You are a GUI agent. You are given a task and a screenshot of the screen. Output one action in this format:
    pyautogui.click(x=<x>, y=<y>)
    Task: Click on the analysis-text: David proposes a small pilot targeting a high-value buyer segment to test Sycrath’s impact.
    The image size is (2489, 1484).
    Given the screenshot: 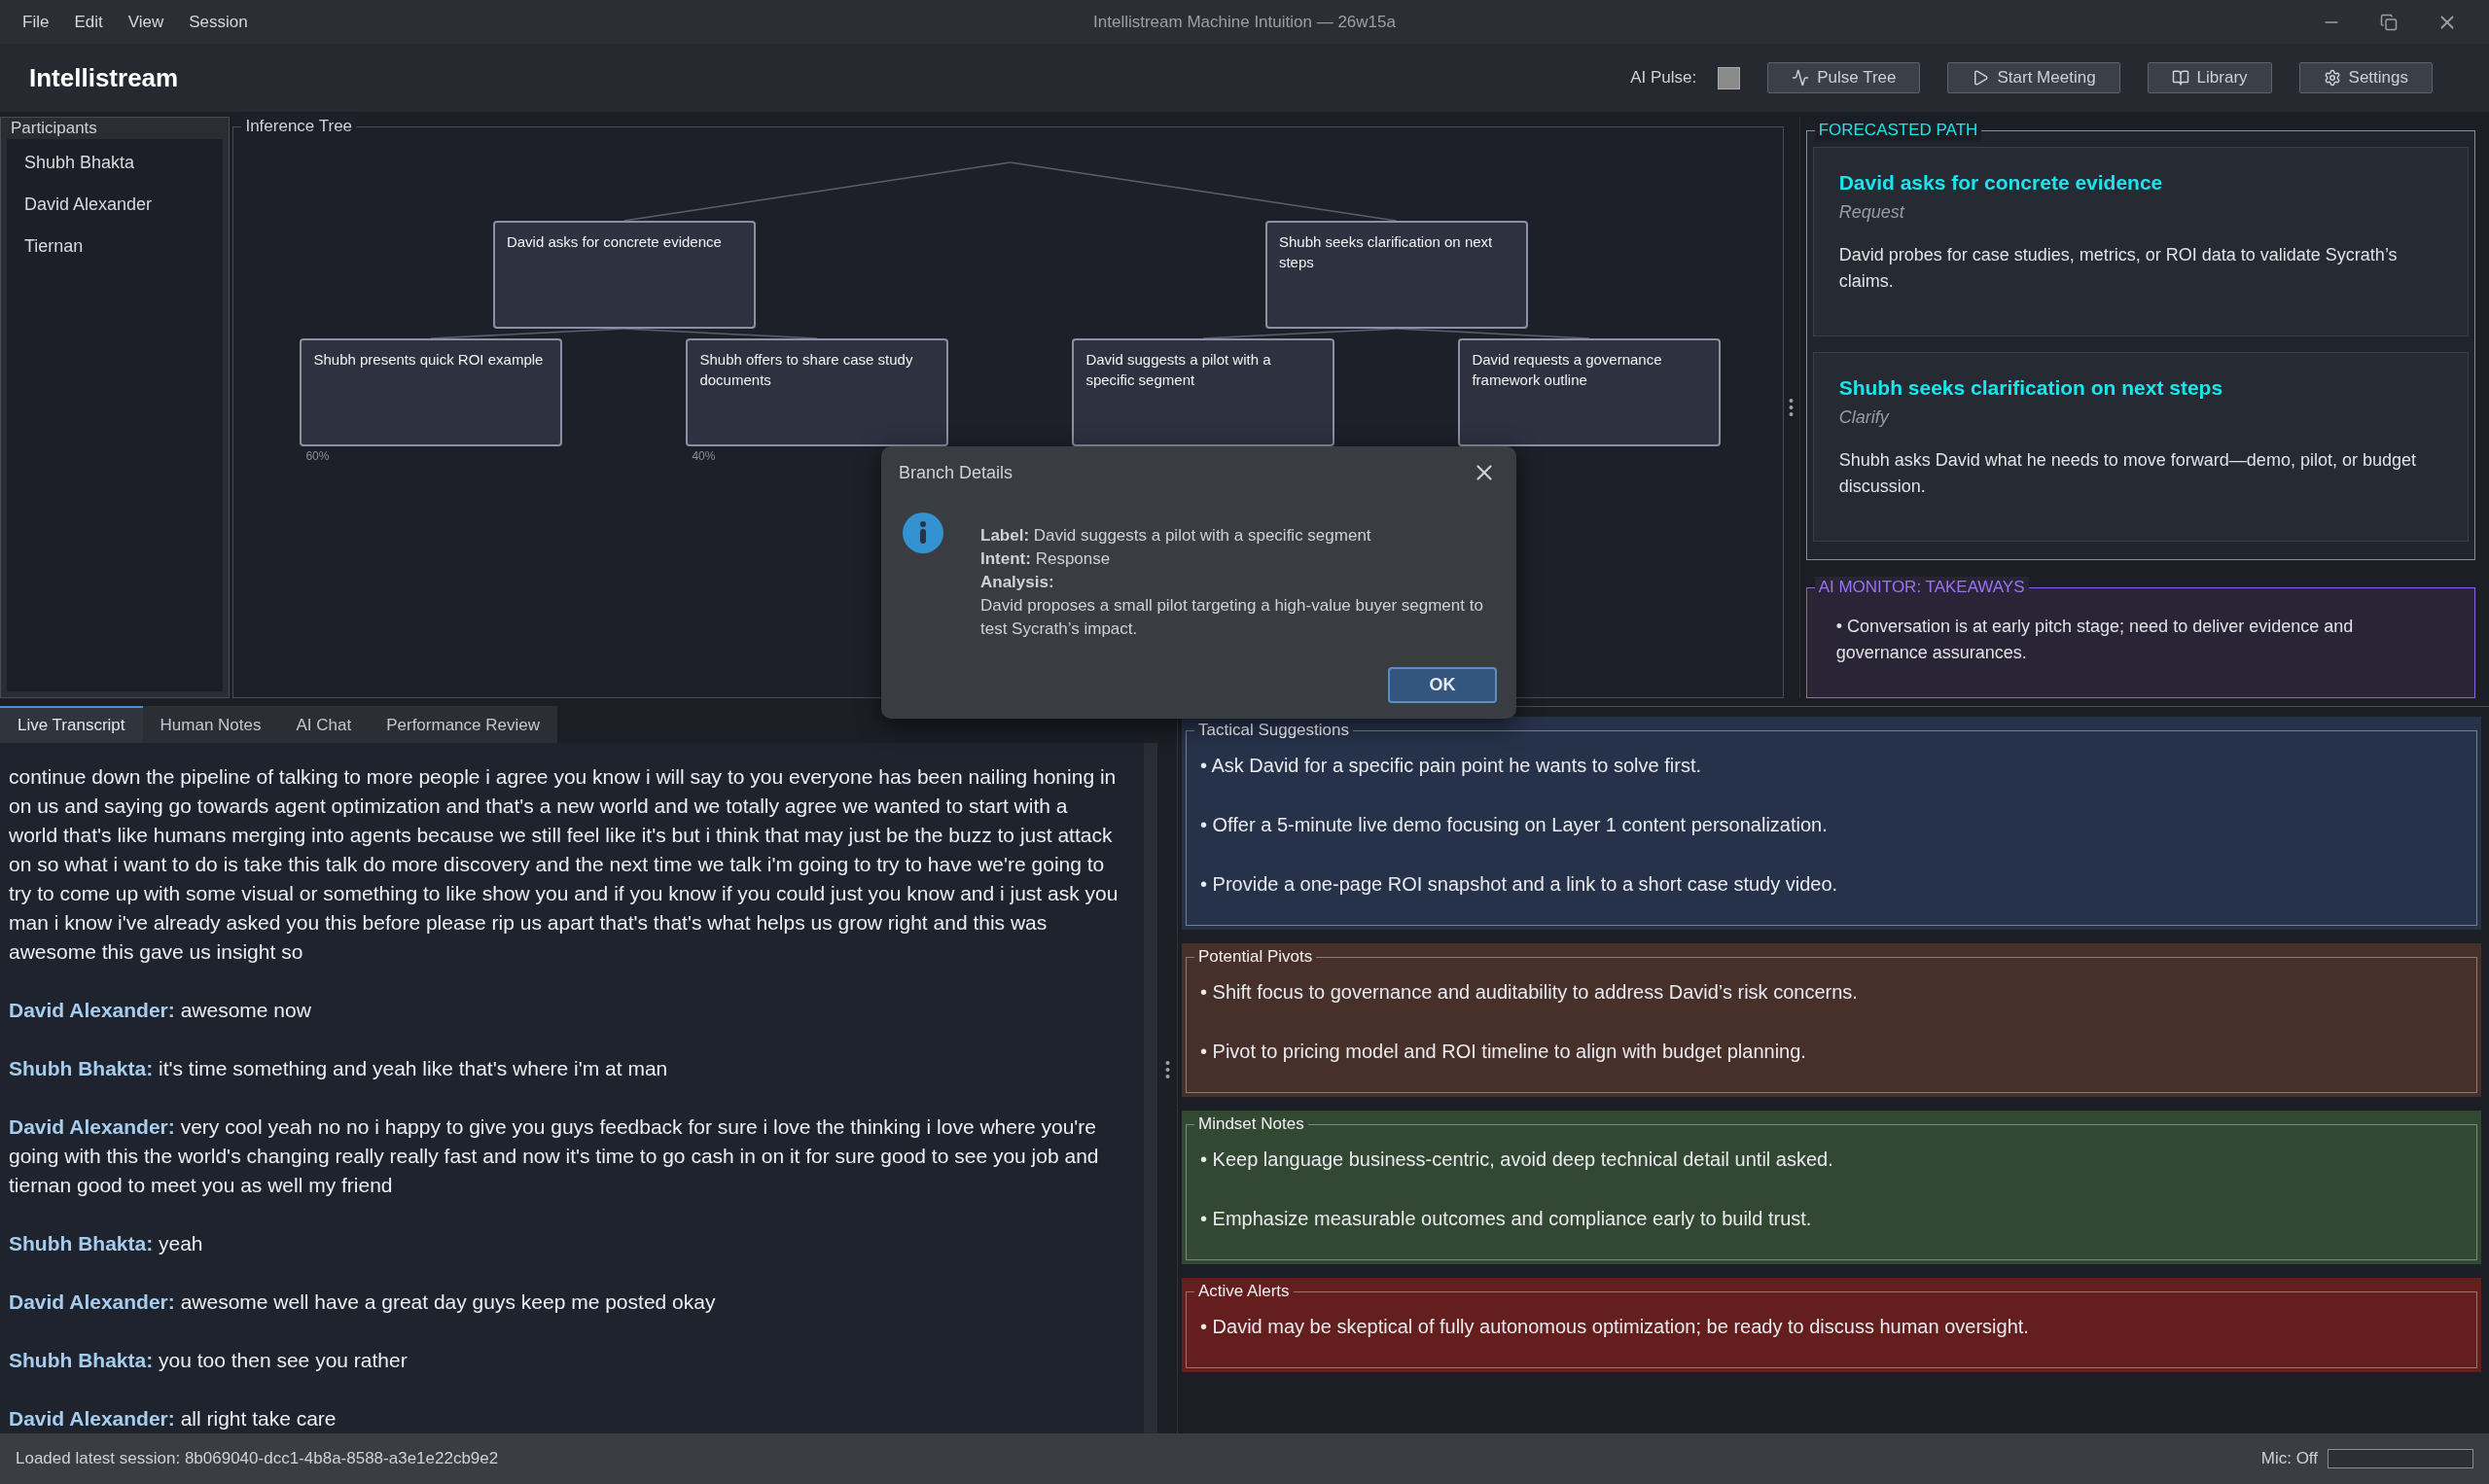 What is the action you would take?
    pyautogui.click(x=1232, y=618)
    